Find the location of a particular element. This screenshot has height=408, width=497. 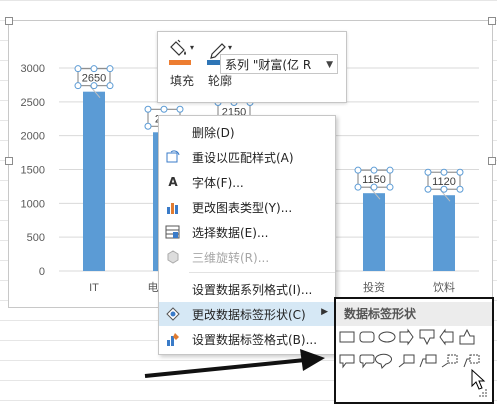

line-callout-3-icon is located at coordinates (449, 361).